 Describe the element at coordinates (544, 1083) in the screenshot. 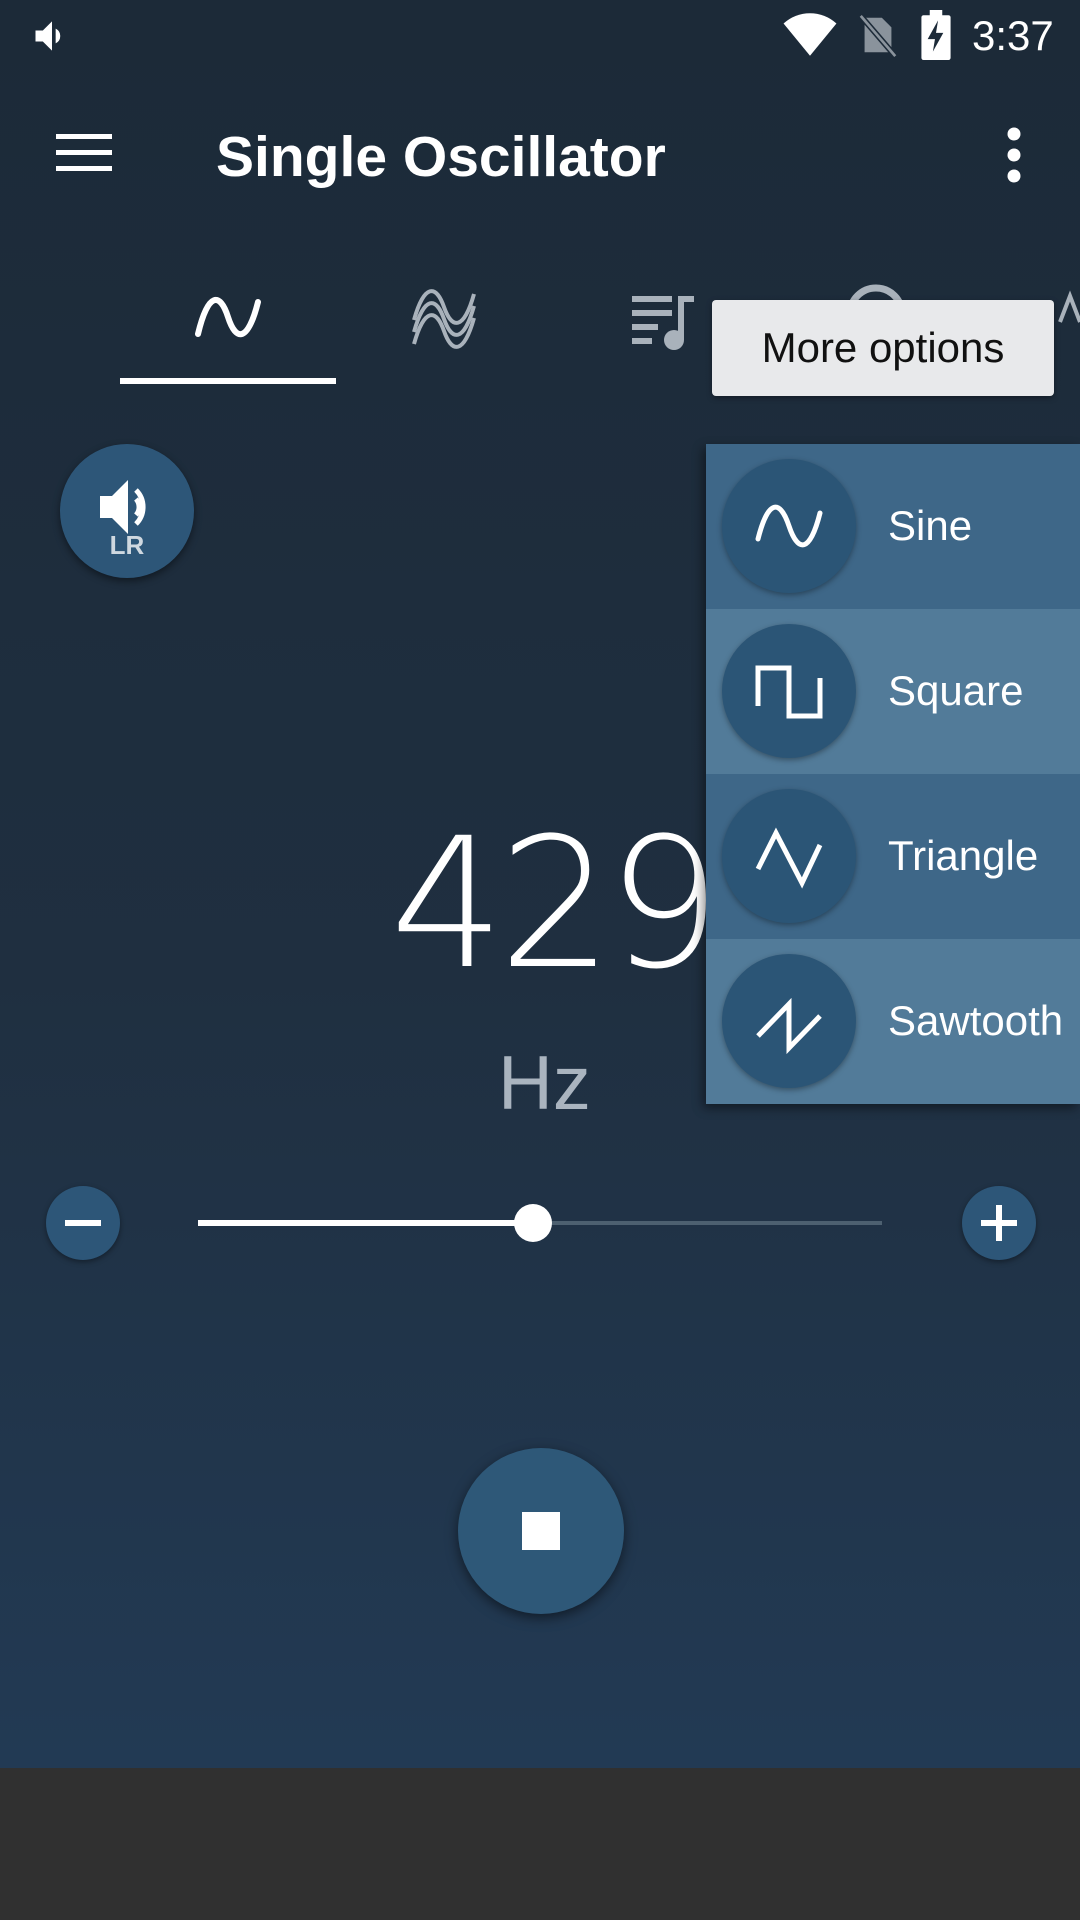

I see `frequency-unit: Hz` at that location.